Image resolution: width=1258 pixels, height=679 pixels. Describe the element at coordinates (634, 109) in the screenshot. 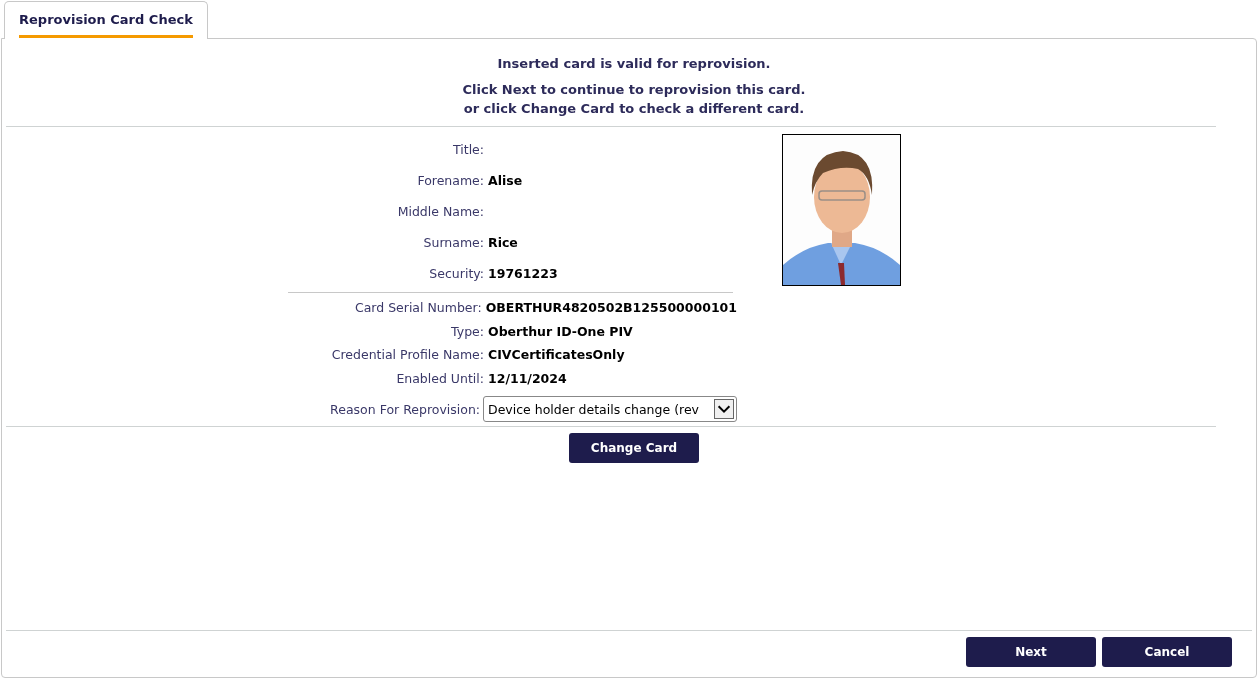

I see `status-message: or click Change Card to check a different card.` at that location.